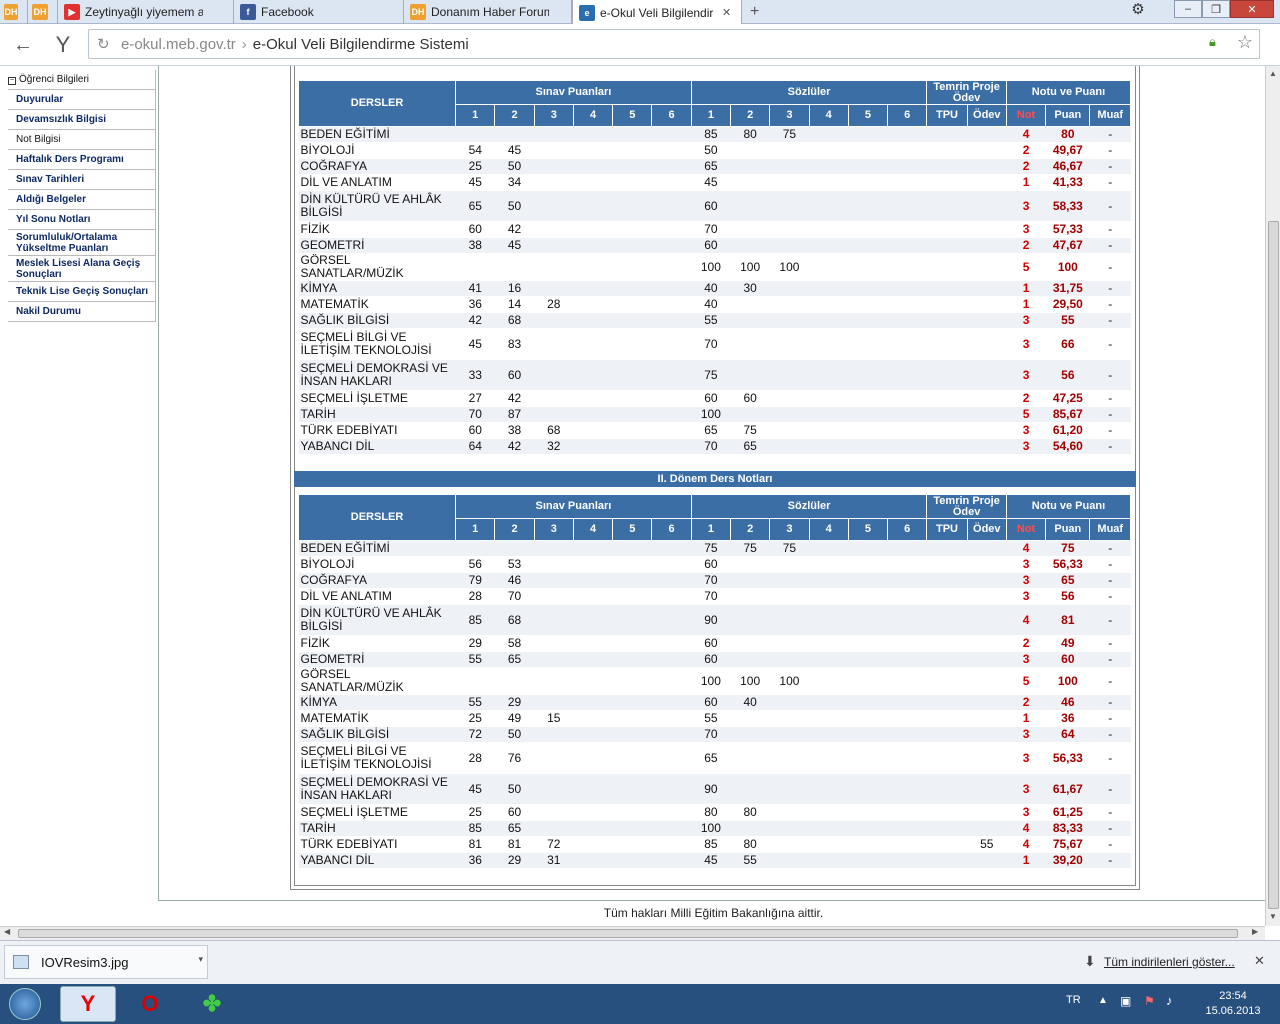 The image size is (1280, 1024). I want to click on horizontal-scroll-thumb, so click(628, 933).